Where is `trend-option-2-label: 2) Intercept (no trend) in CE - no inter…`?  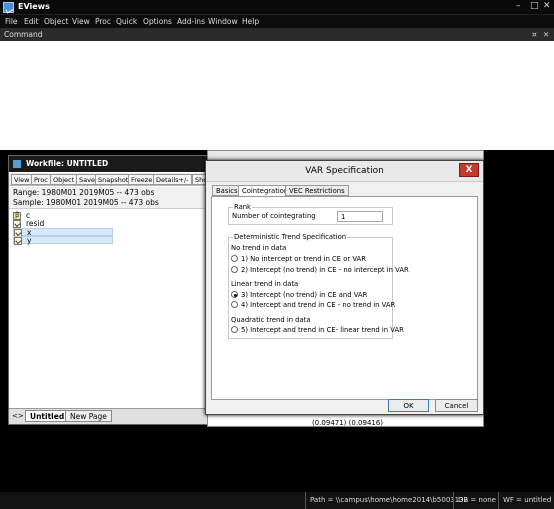
trend-option-2-label: 2) Intercept (no trend) in CE - no inter… is located at coordinates (325, 270).